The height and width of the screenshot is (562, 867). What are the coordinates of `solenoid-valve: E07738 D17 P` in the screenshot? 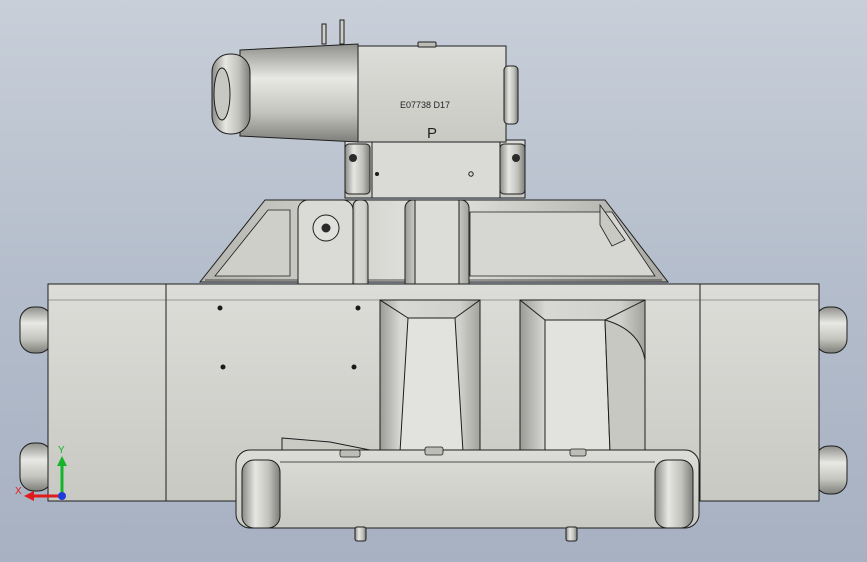 It's located at (365, 81).